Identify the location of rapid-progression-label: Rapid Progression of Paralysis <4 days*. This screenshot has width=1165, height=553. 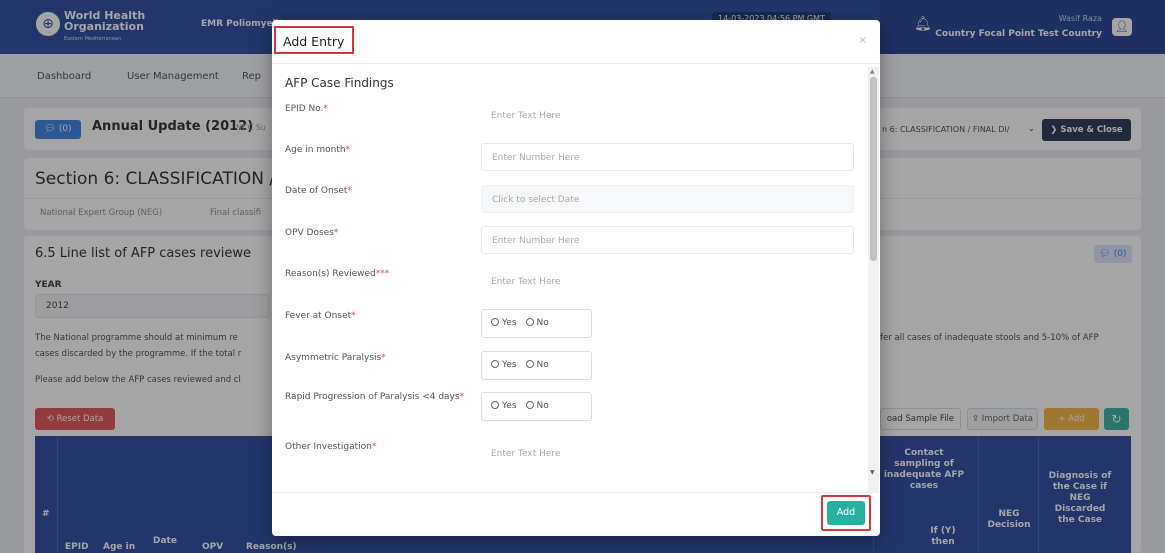
(377, 397).